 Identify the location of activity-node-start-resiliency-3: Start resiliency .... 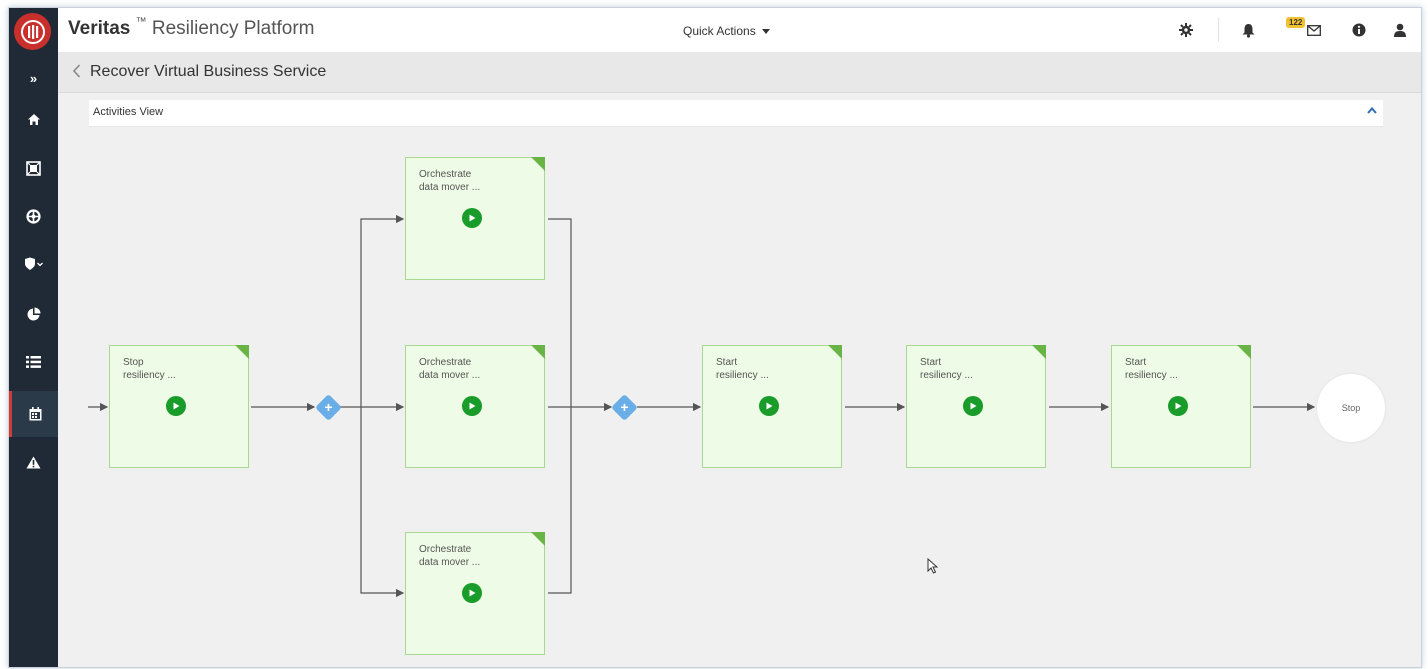
(1181, 406).